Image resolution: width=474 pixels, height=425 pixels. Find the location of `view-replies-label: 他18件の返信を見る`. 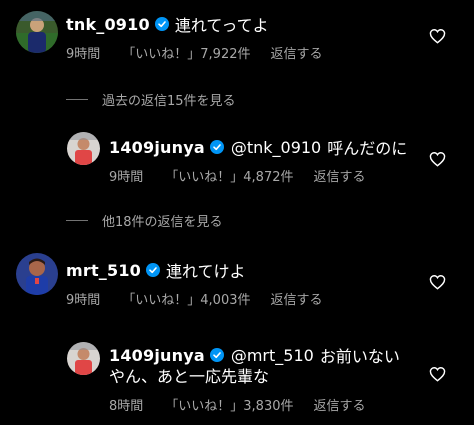

view-replies-label: 他18件の返信を見る is located at coordinates (162, 222).